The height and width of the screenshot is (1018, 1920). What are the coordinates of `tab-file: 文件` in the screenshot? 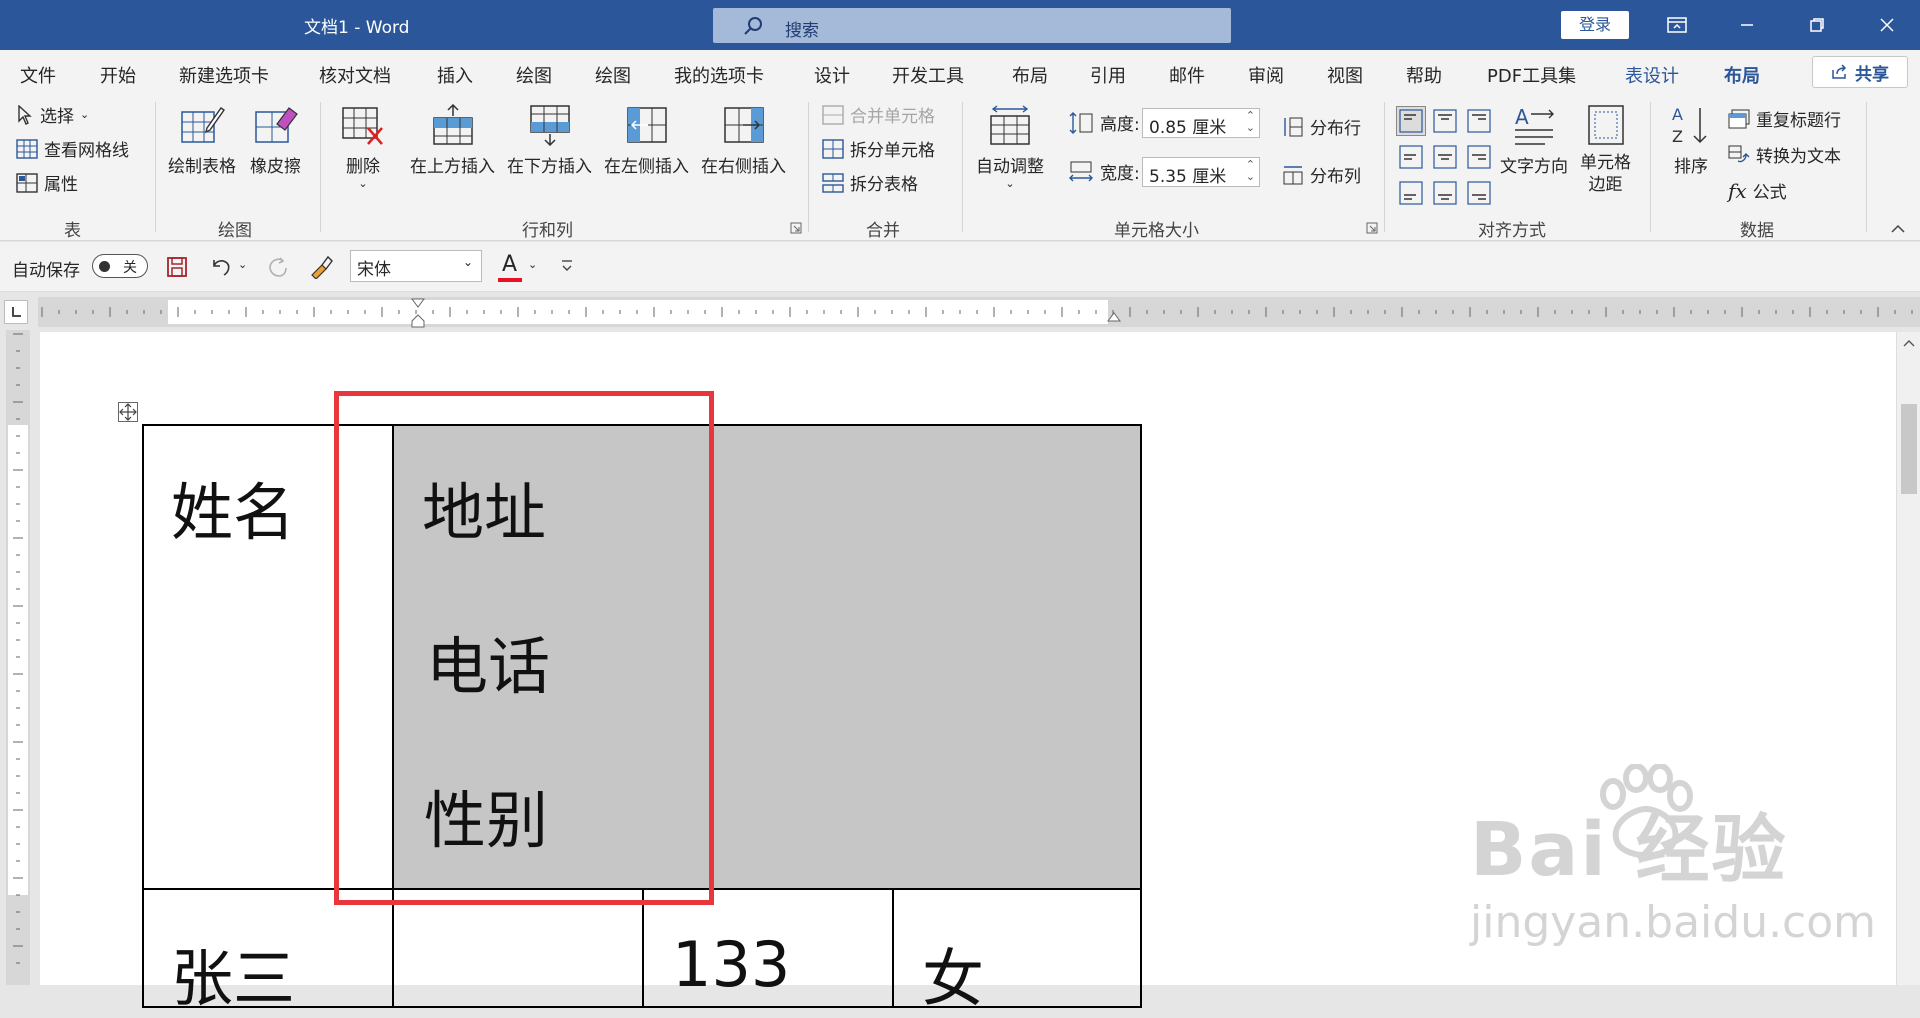 It's located at (38, 75).